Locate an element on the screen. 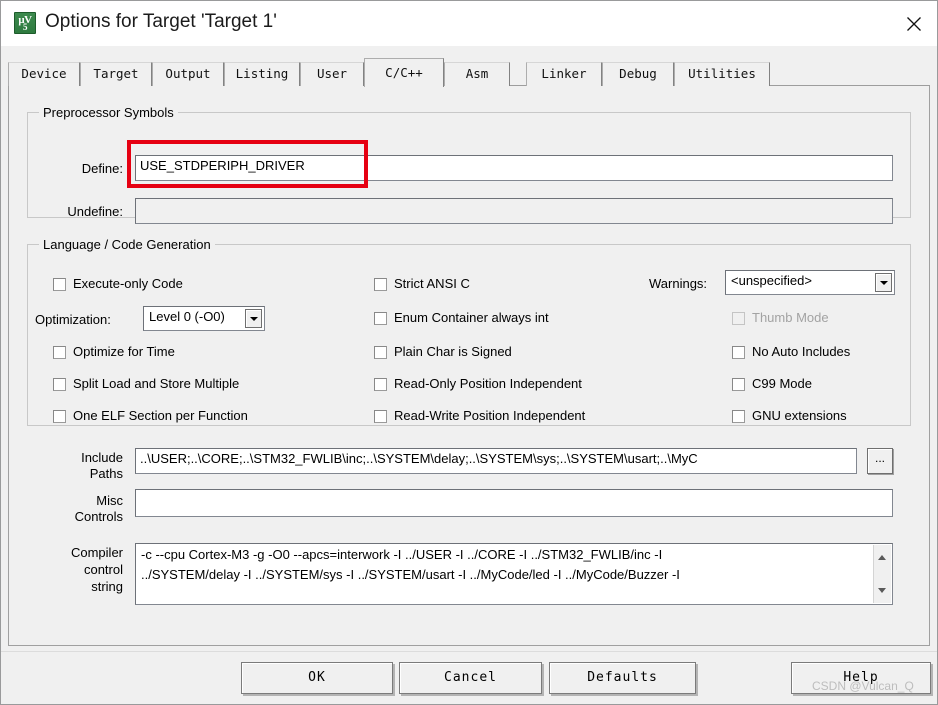 The height and width of the screenshot is (705, 938). define-label: Define: is located at coordinates (102, 168).